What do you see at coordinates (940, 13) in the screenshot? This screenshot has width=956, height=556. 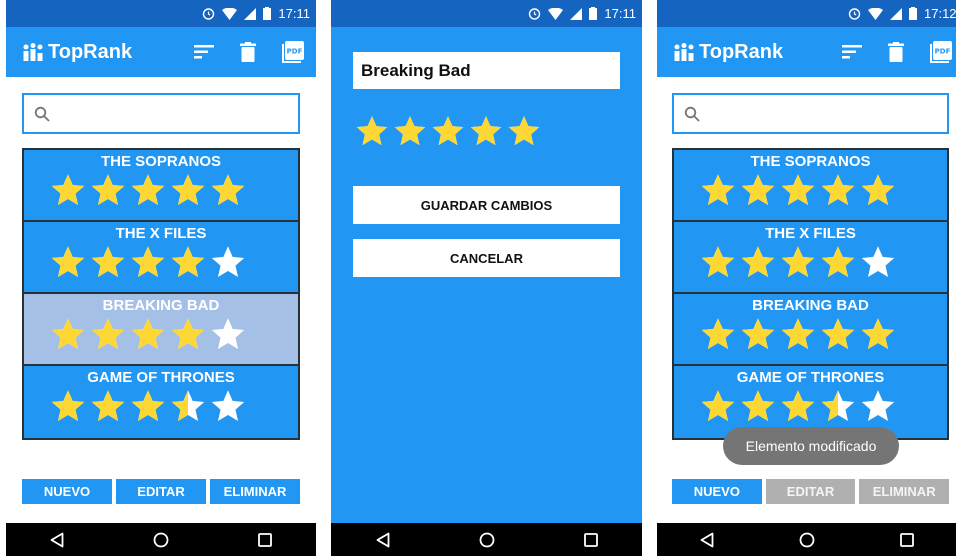 I see `status-time: 17:12` at bounding box center [940, 13].